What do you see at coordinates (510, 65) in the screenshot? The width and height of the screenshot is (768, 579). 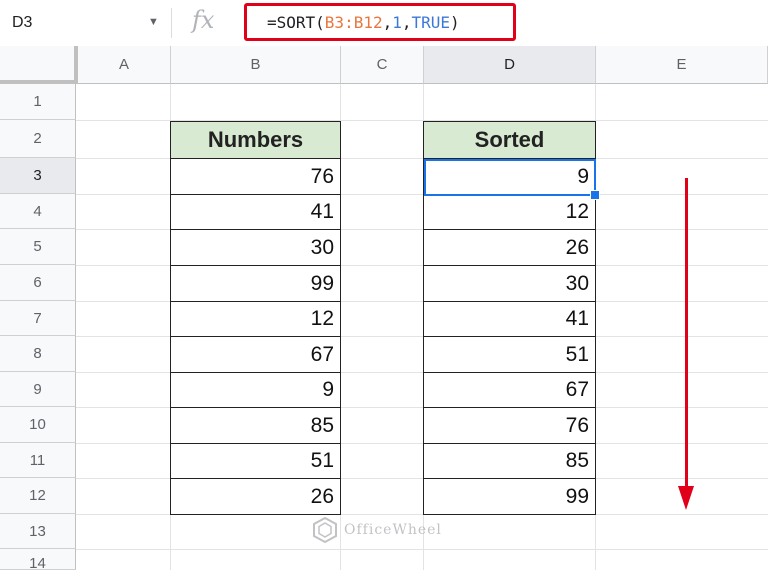 I see `column-header-d: D` at bounding box center [510, 65].